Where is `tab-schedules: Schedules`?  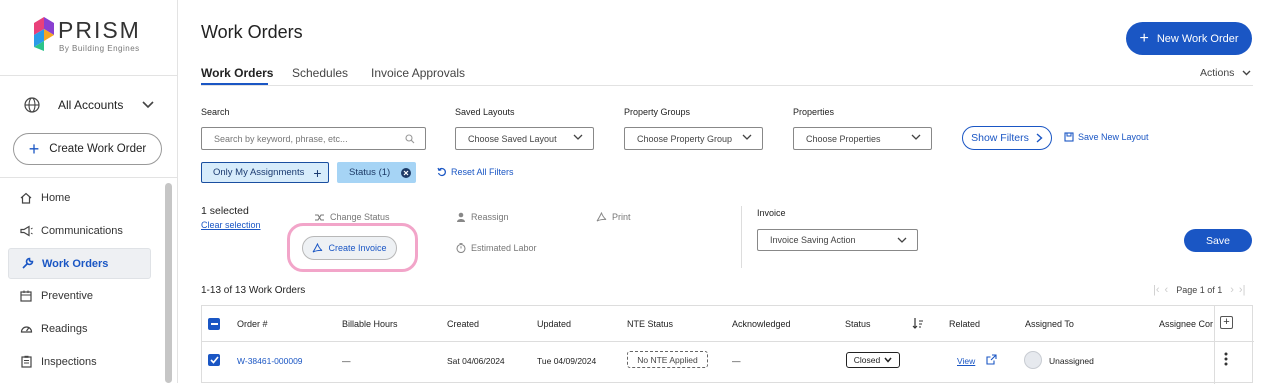
tab-schedules: Schedules is located at coordinates (320, 73).